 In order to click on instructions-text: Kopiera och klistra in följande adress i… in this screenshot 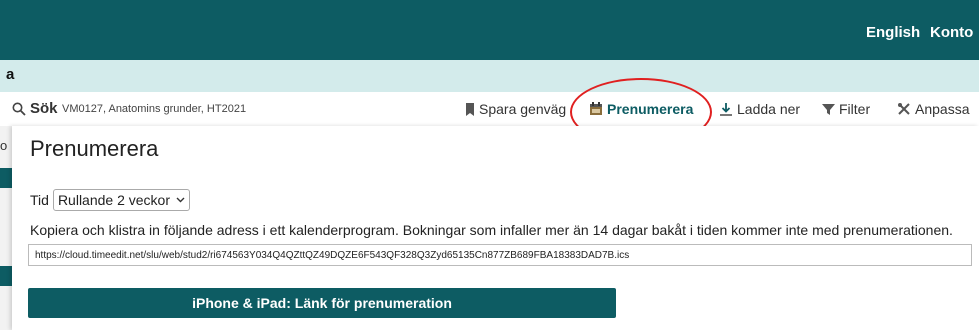, I will do `click(491, 230)`.